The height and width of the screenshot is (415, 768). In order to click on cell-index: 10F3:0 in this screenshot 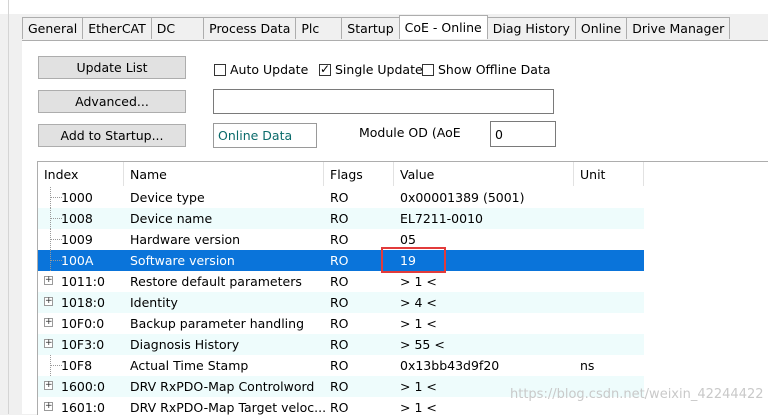, I will do `click(83, 344)`.